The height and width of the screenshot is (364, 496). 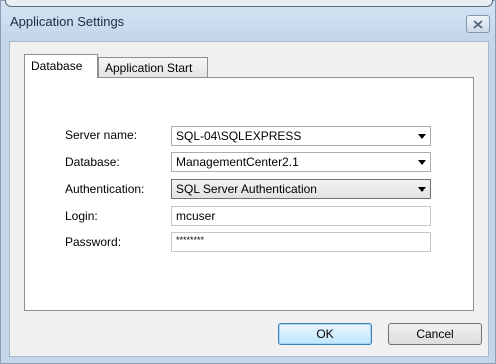 What do you see at coordinates (325, 334) in the screenshot?
I see `ok-button: OK` at bounding box center [325, 334].